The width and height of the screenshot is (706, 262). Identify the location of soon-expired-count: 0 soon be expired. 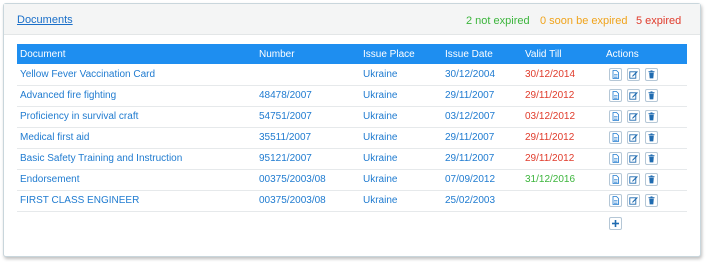
(584, 21).